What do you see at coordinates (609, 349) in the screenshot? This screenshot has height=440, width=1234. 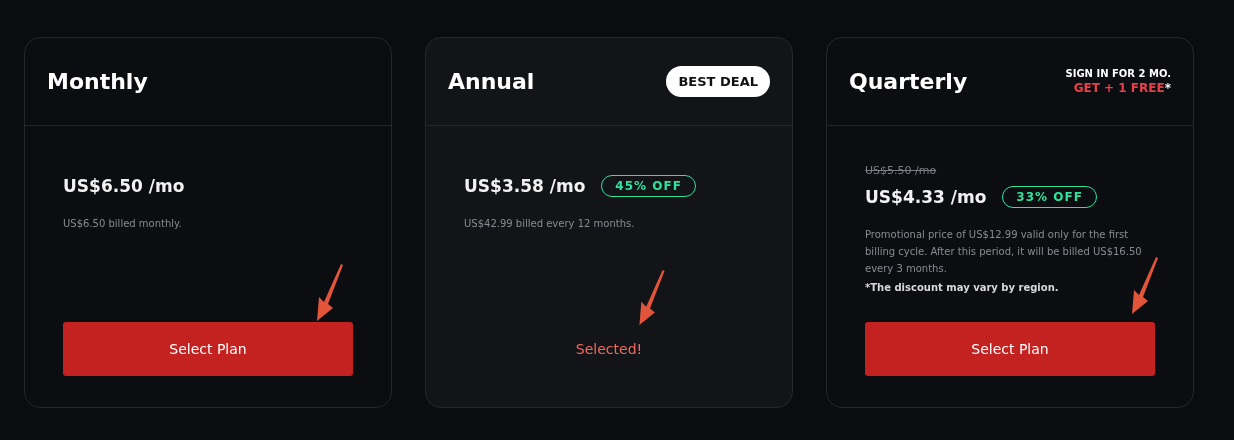 I see `selected-label: Selected!` at bounding box center [609, 349].